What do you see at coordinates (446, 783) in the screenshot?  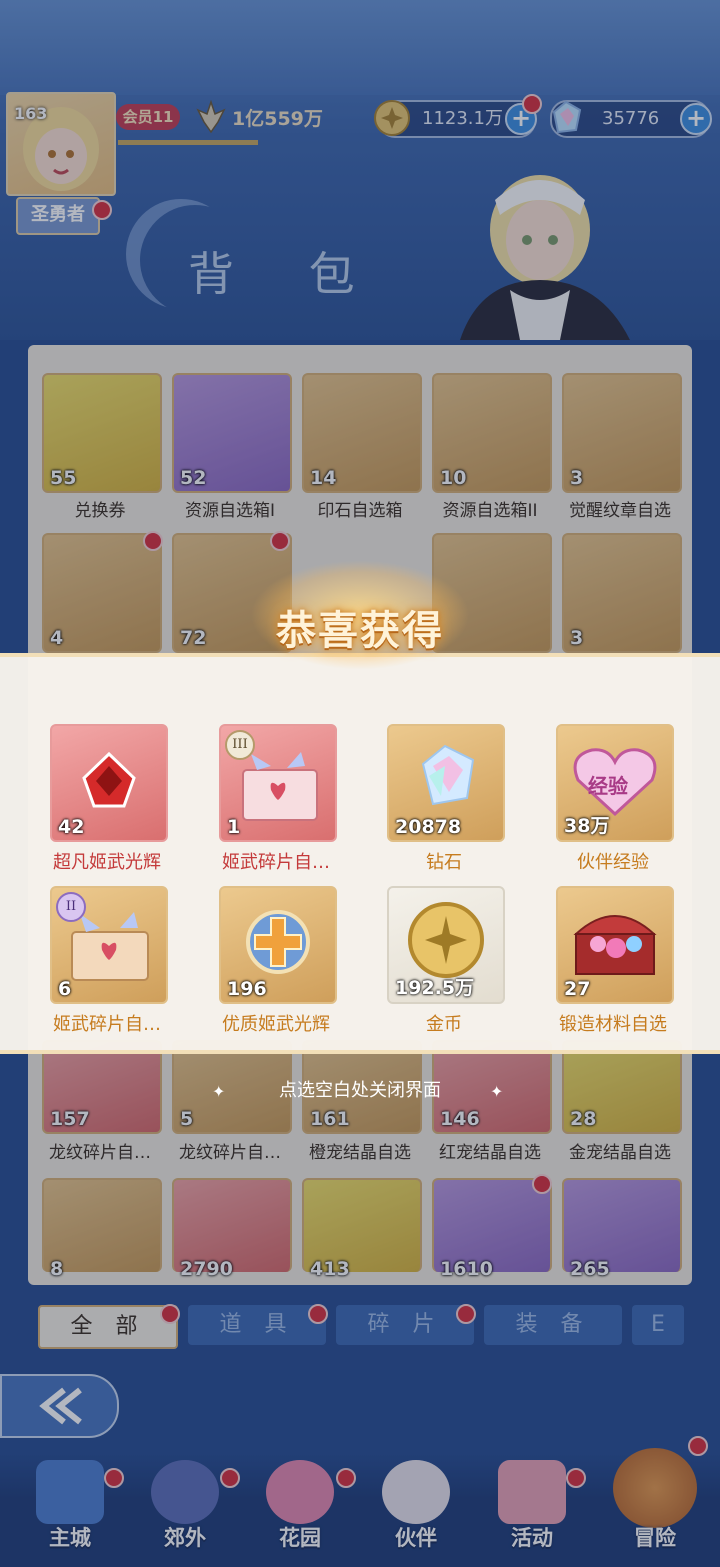 I see `reward-item: 20878` at bounding box center [446, 783].